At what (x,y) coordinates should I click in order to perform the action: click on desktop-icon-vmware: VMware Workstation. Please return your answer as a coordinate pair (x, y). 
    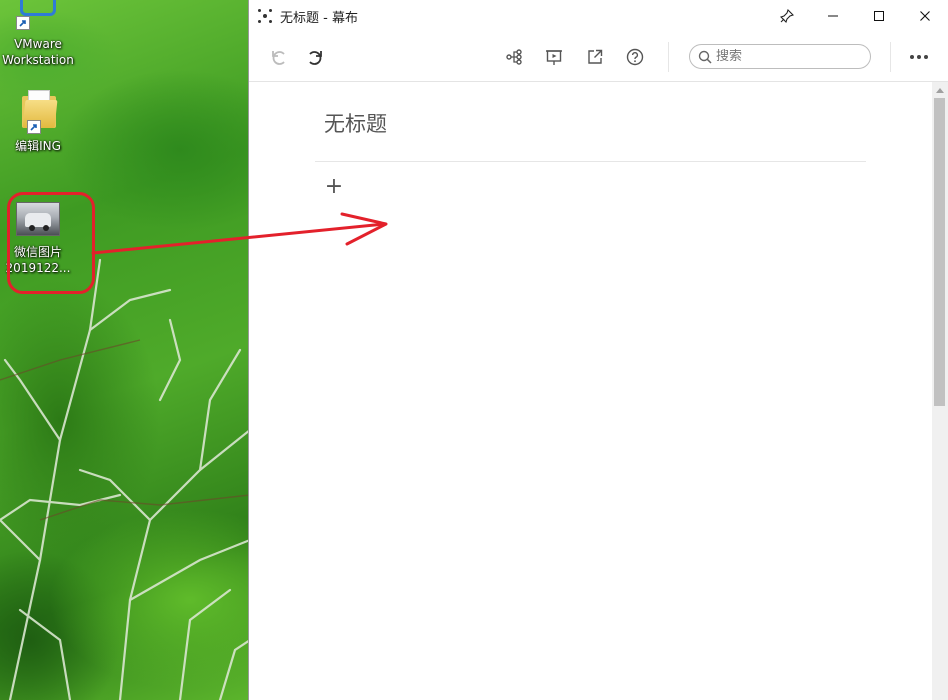
    Looking at the image, I should click on (39, 34).